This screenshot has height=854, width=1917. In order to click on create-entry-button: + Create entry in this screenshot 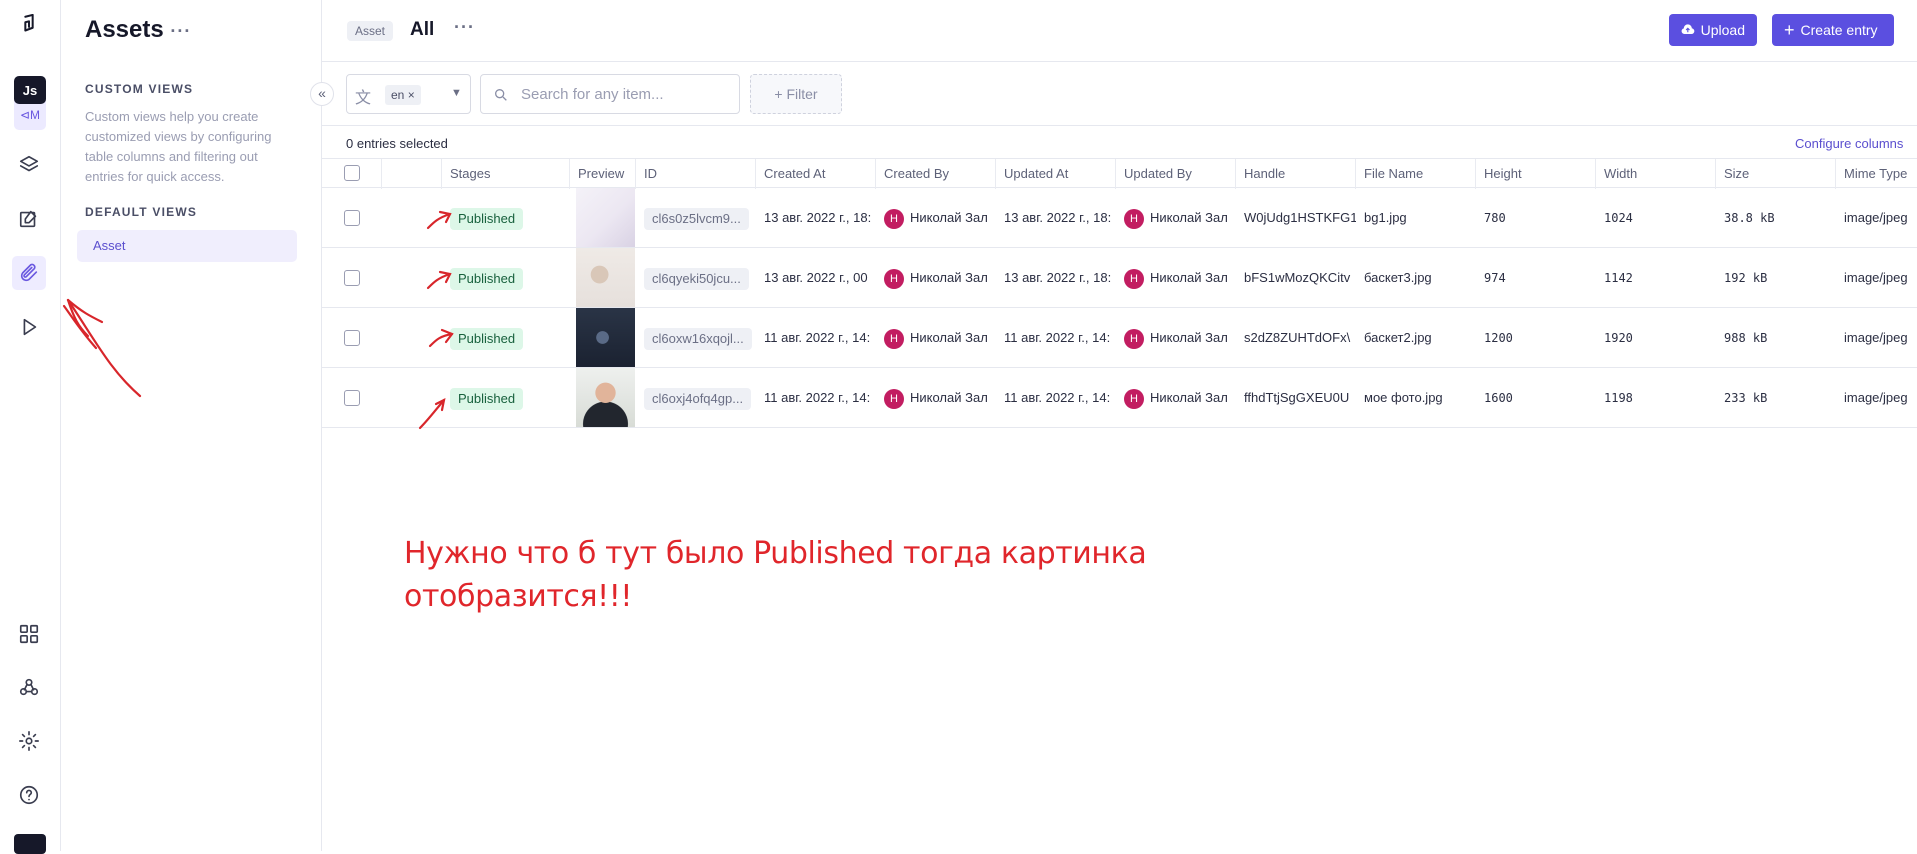, I will do `click(1833, 30)`.